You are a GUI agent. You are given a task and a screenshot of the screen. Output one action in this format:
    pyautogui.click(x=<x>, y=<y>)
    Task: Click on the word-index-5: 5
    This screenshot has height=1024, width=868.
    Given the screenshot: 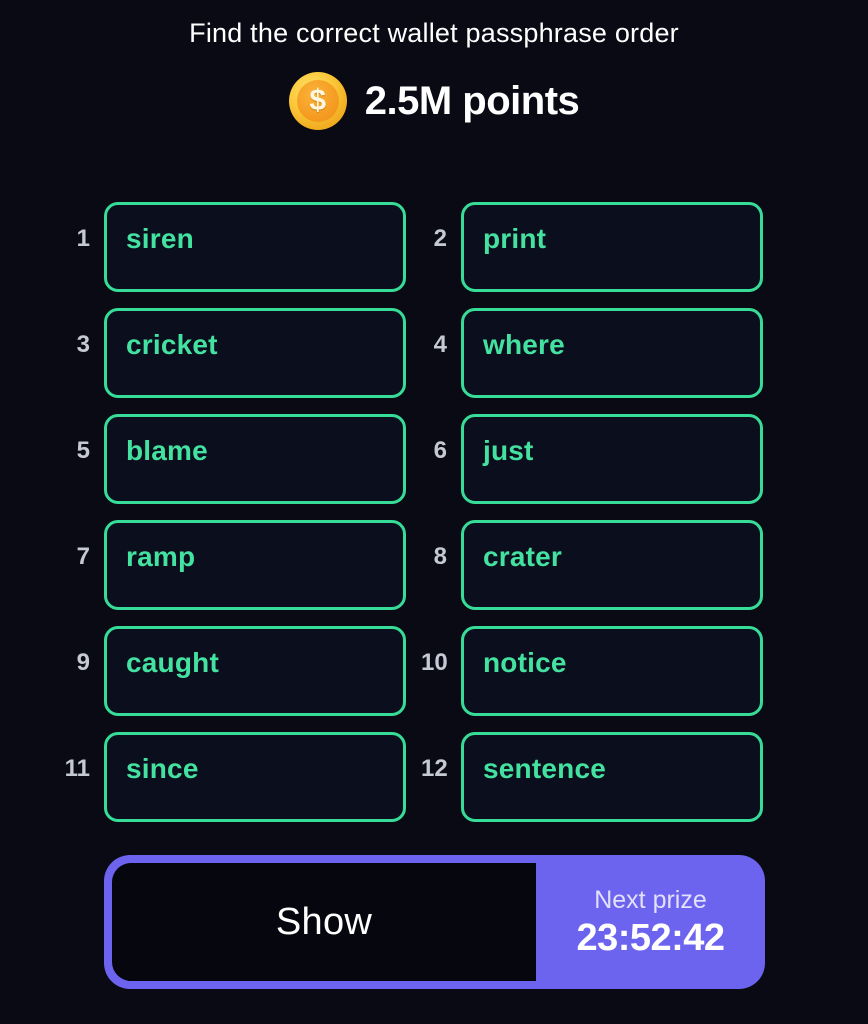 What is the action you would take?
    pyautogui.click(x=83, y=450)
    